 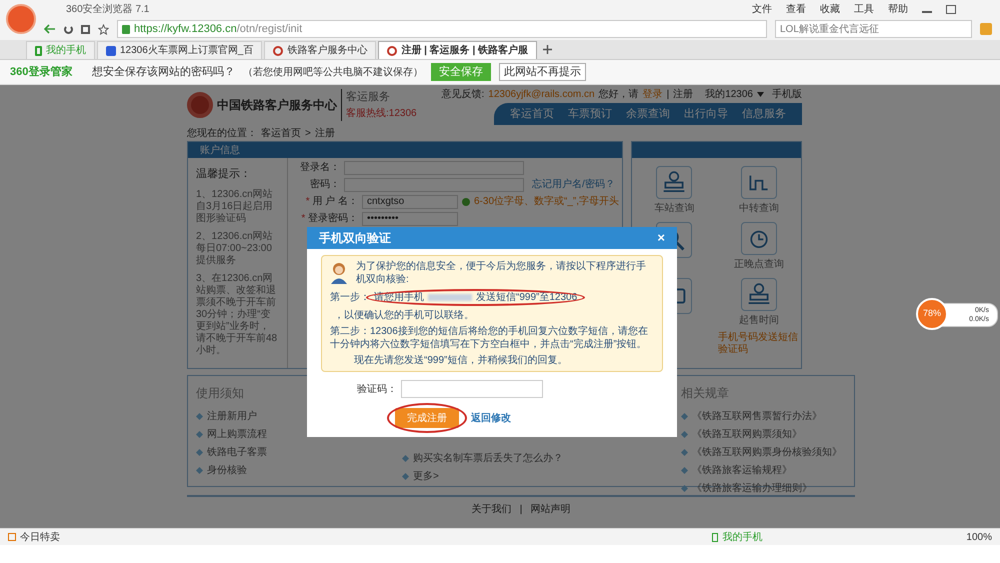 What do you see at coordinates (501, 273) in the screenshot?
I see `intro-text: 为了保护您的信息安全，便于今后为您服务，请按以下程序进行手机双向核验:` at bounding box center [501, 273].